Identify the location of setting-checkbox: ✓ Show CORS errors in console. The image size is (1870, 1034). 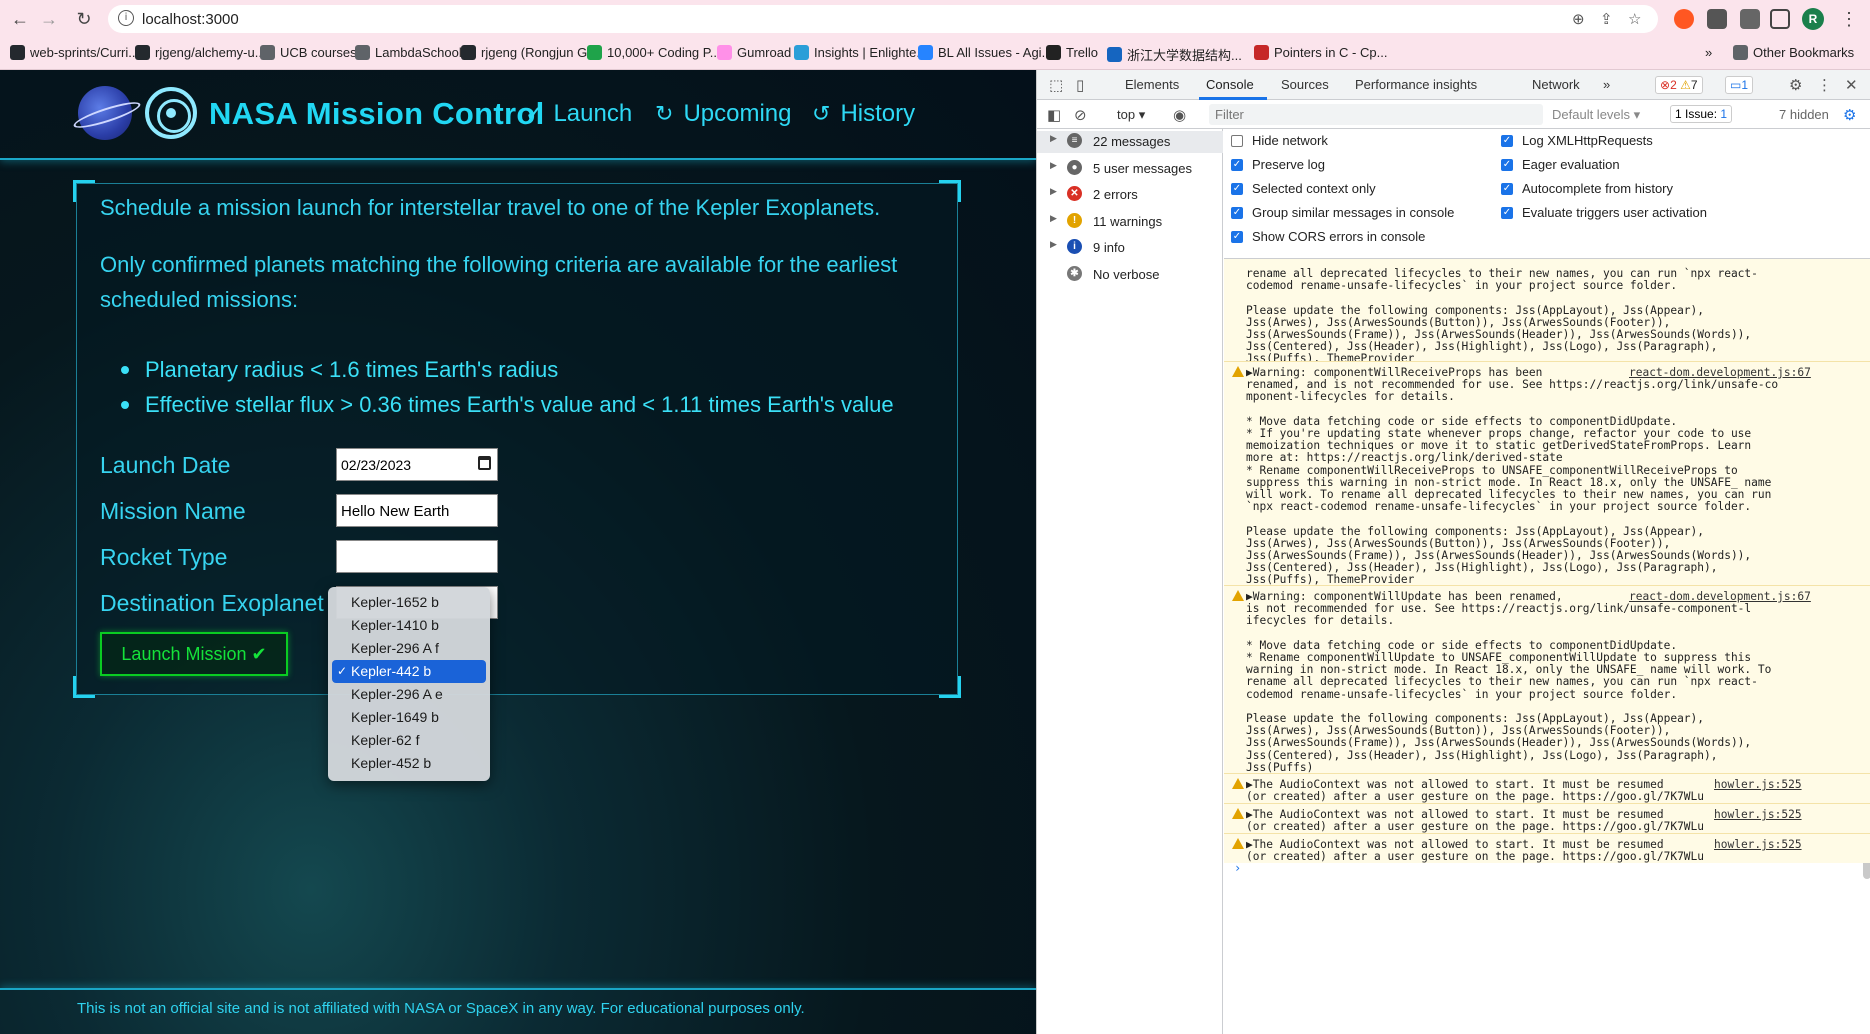
(1328, 236).